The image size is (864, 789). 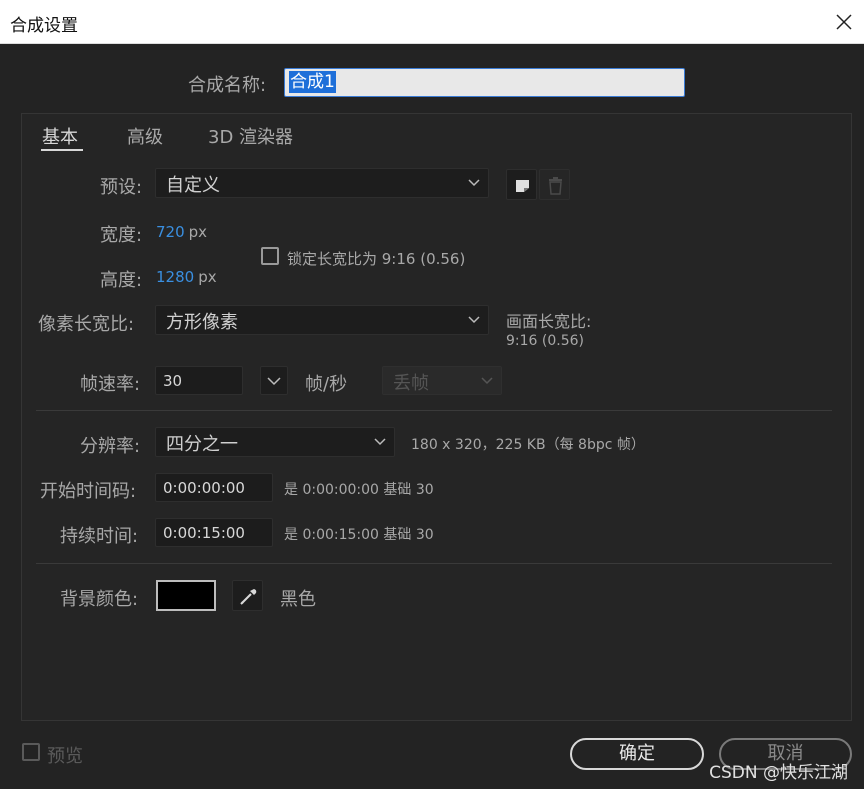 What do you see at coordinates (198, 232) in the screenshot?
I see `width-unit: px` at bounding box center [198, 232].